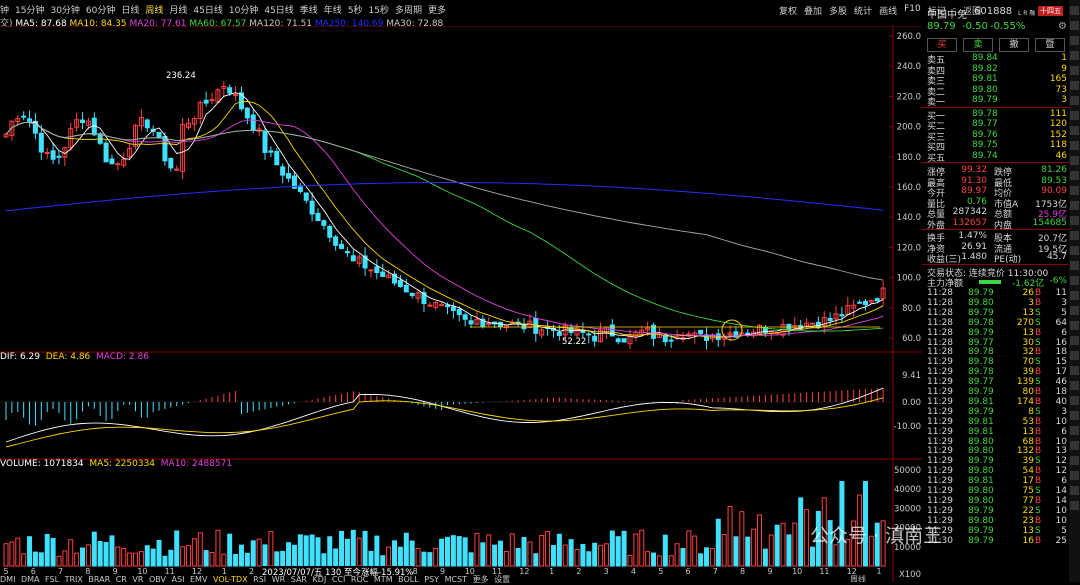 Image resolution: width=1080 pixels, height=585 pixels. What do you see at coordinates (243, 9) in the screenshot?
I see `period-tab: 10分钟` at bounding box center [243, 9].